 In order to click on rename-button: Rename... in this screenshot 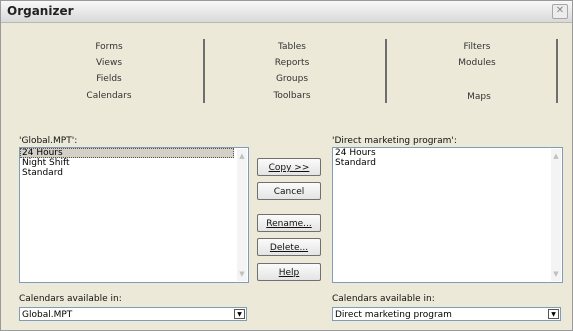, I will do `click(289, 223)`.